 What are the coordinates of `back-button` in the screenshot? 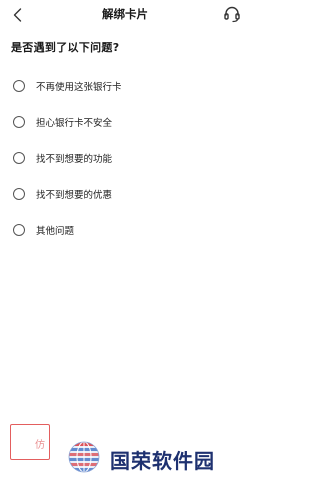 It's located at (18, 15).